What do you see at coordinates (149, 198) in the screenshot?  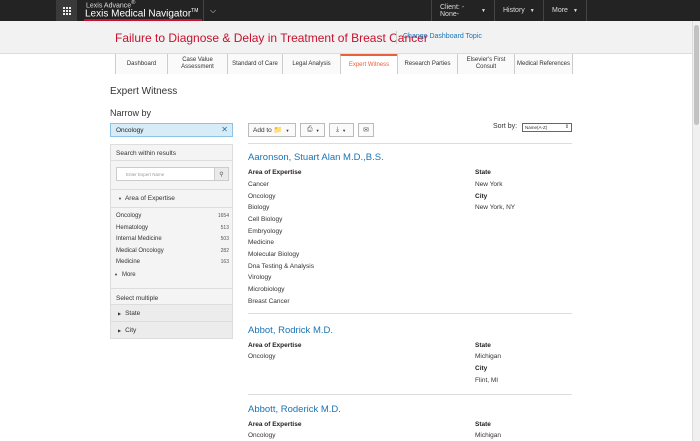 I see `area-of-expertise-heading: Area of Expertise` at bounding box center [149, 198].